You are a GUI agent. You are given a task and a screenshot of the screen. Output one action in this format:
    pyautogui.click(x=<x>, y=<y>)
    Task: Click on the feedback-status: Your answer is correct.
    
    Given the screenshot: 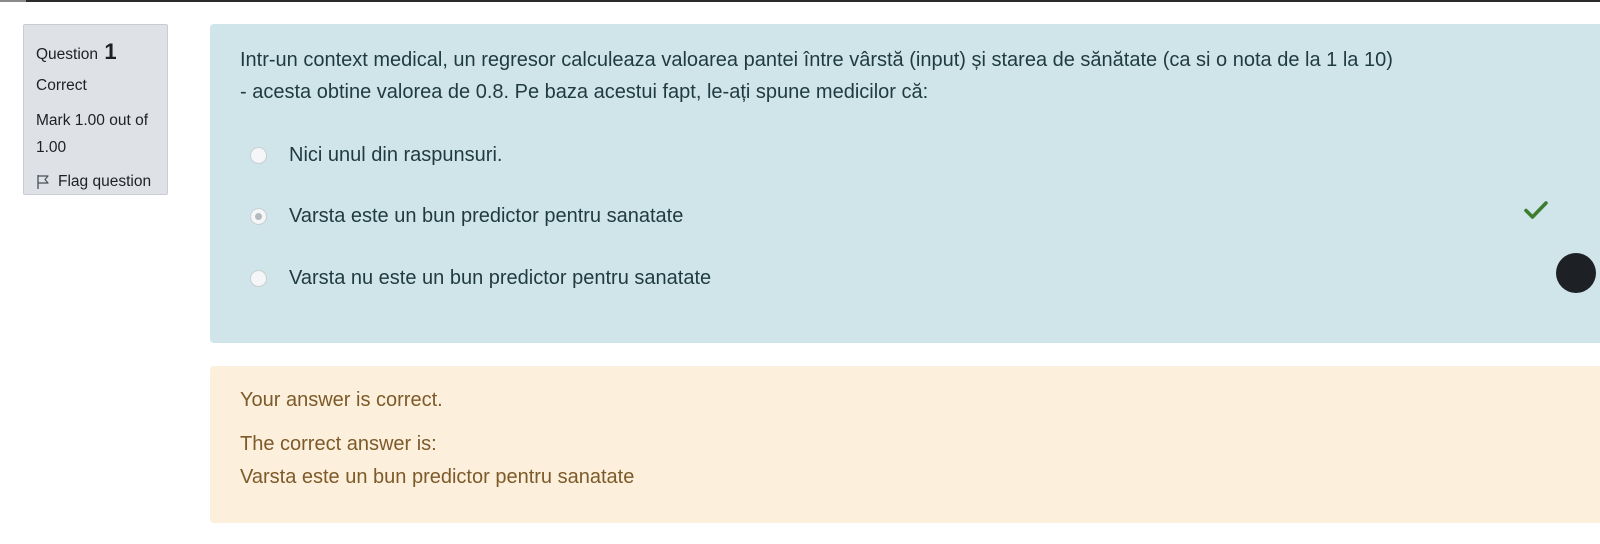 What is the action you would take?
    pyautogui.click(x=341, y=400)
    